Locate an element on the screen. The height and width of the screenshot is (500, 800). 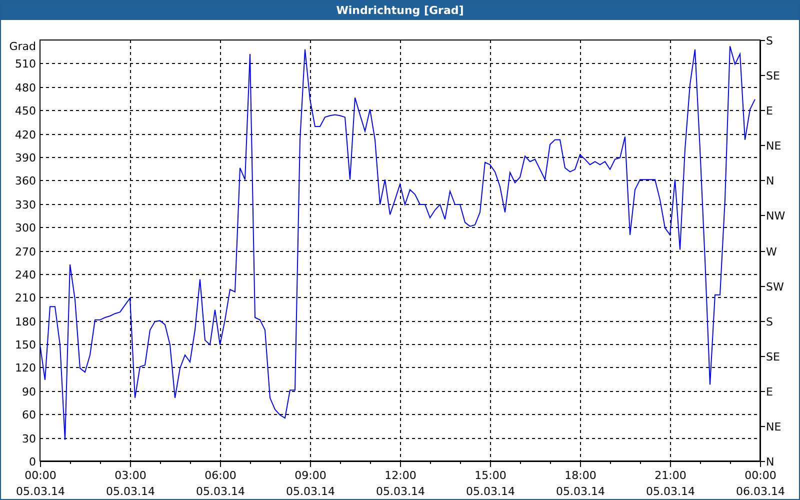
axis-label: 09:00 05.03.14 is located at coordinates (310, 483).